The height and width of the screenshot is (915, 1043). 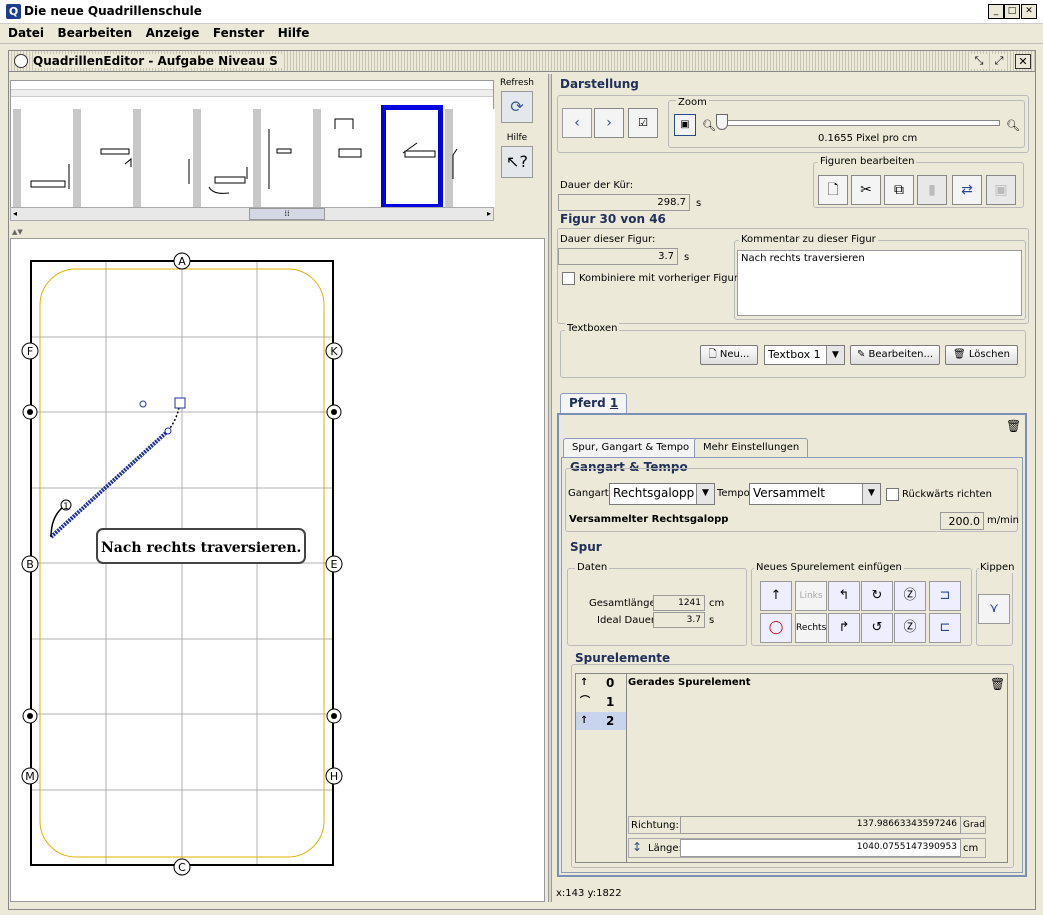 I want to click on list-item: ⌒ 1, so click(x=601, y=702).